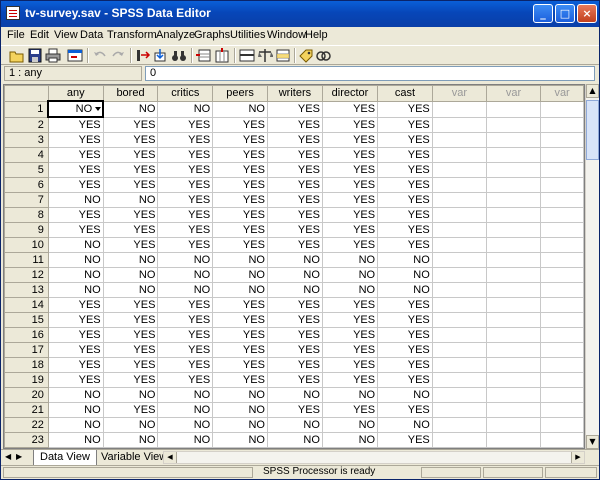 The image size is (600, 480). What do you see at coordinates (265, 55) in the screenshot?
I see `weight-cases-icon` at bounding box center [265, 55].